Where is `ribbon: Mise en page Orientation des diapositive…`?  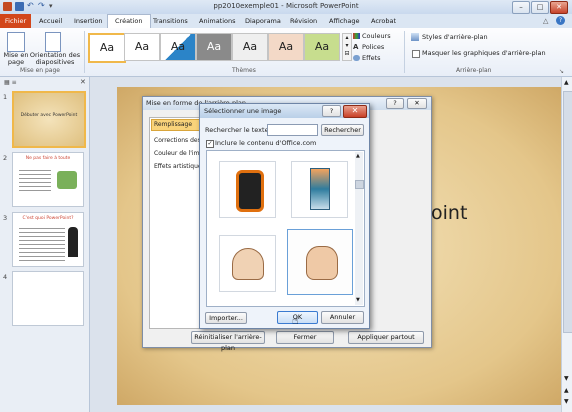 ribbon: Mise en page Orientation des diapositive… is located at coordinates (286, 52).